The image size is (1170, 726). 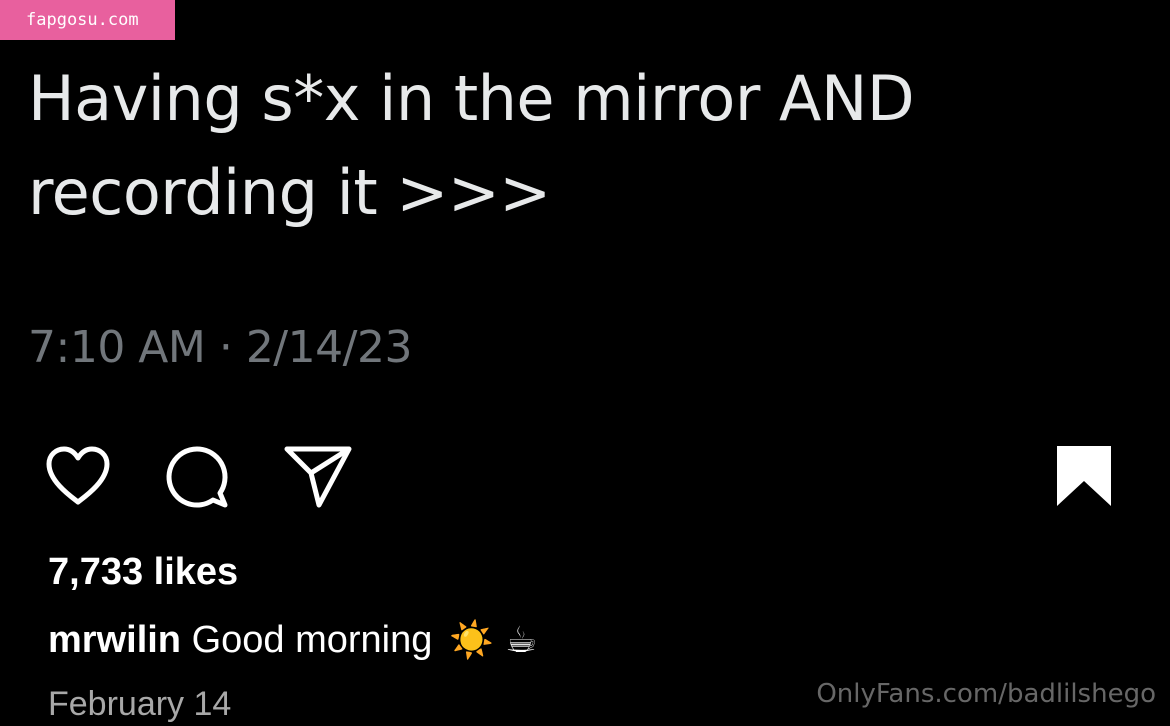 I want to click on heart-icon, so click(x=78, y=475).